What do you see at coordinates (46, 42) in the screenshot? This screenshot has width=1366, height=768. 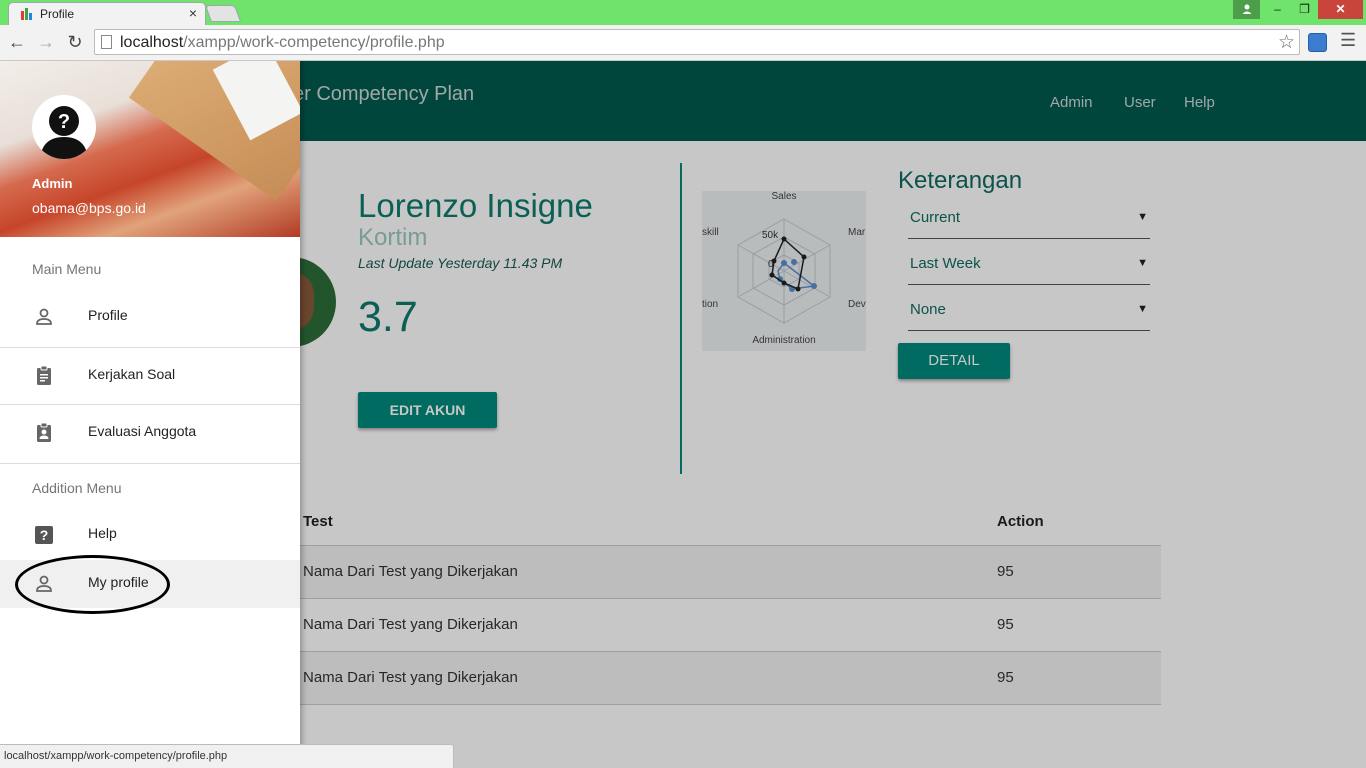 I see `forward-arrow-icon: →` at bounding box center [46, 42].